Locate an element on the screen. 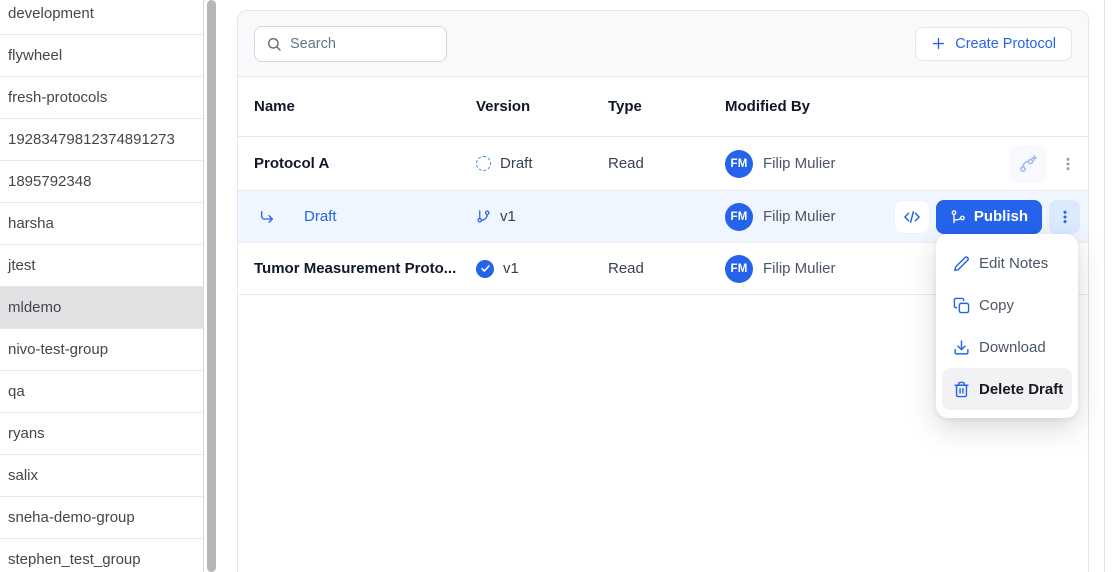  check-circle-icon is located at coordinates (485, 268).